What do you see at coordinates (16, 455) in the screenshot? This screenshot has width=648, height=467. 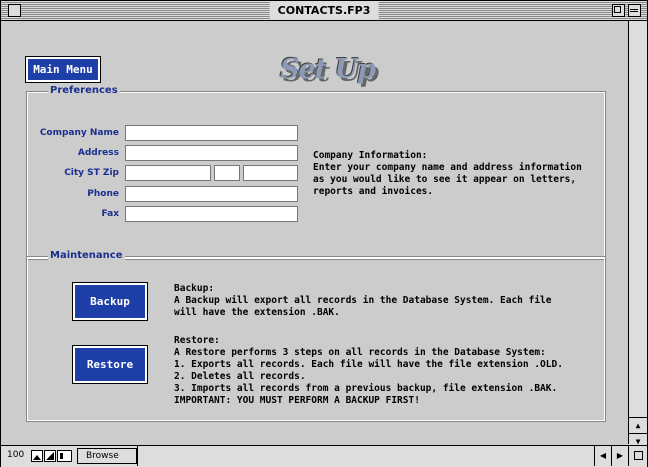 I see `zoom-level: 100` at bounding box center [16, 455].